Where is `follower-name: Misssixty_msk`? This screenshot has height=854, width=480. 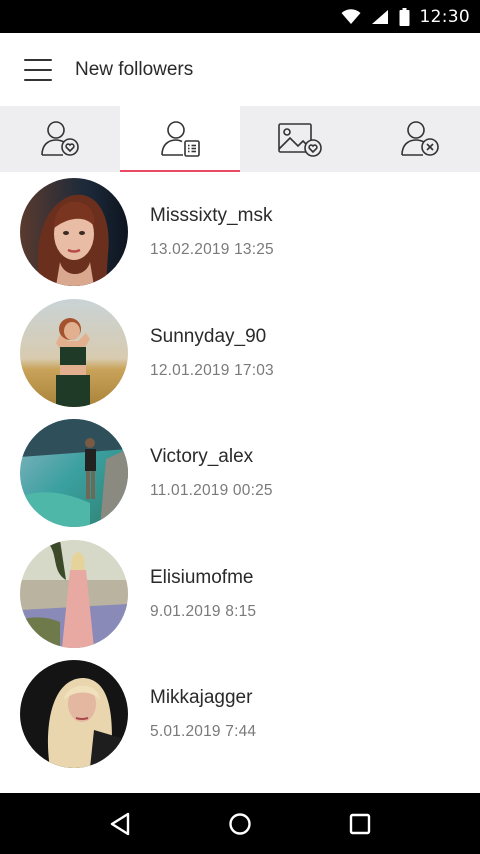 follower-name: Misssixty_msk is located at coordinates (211, 216).